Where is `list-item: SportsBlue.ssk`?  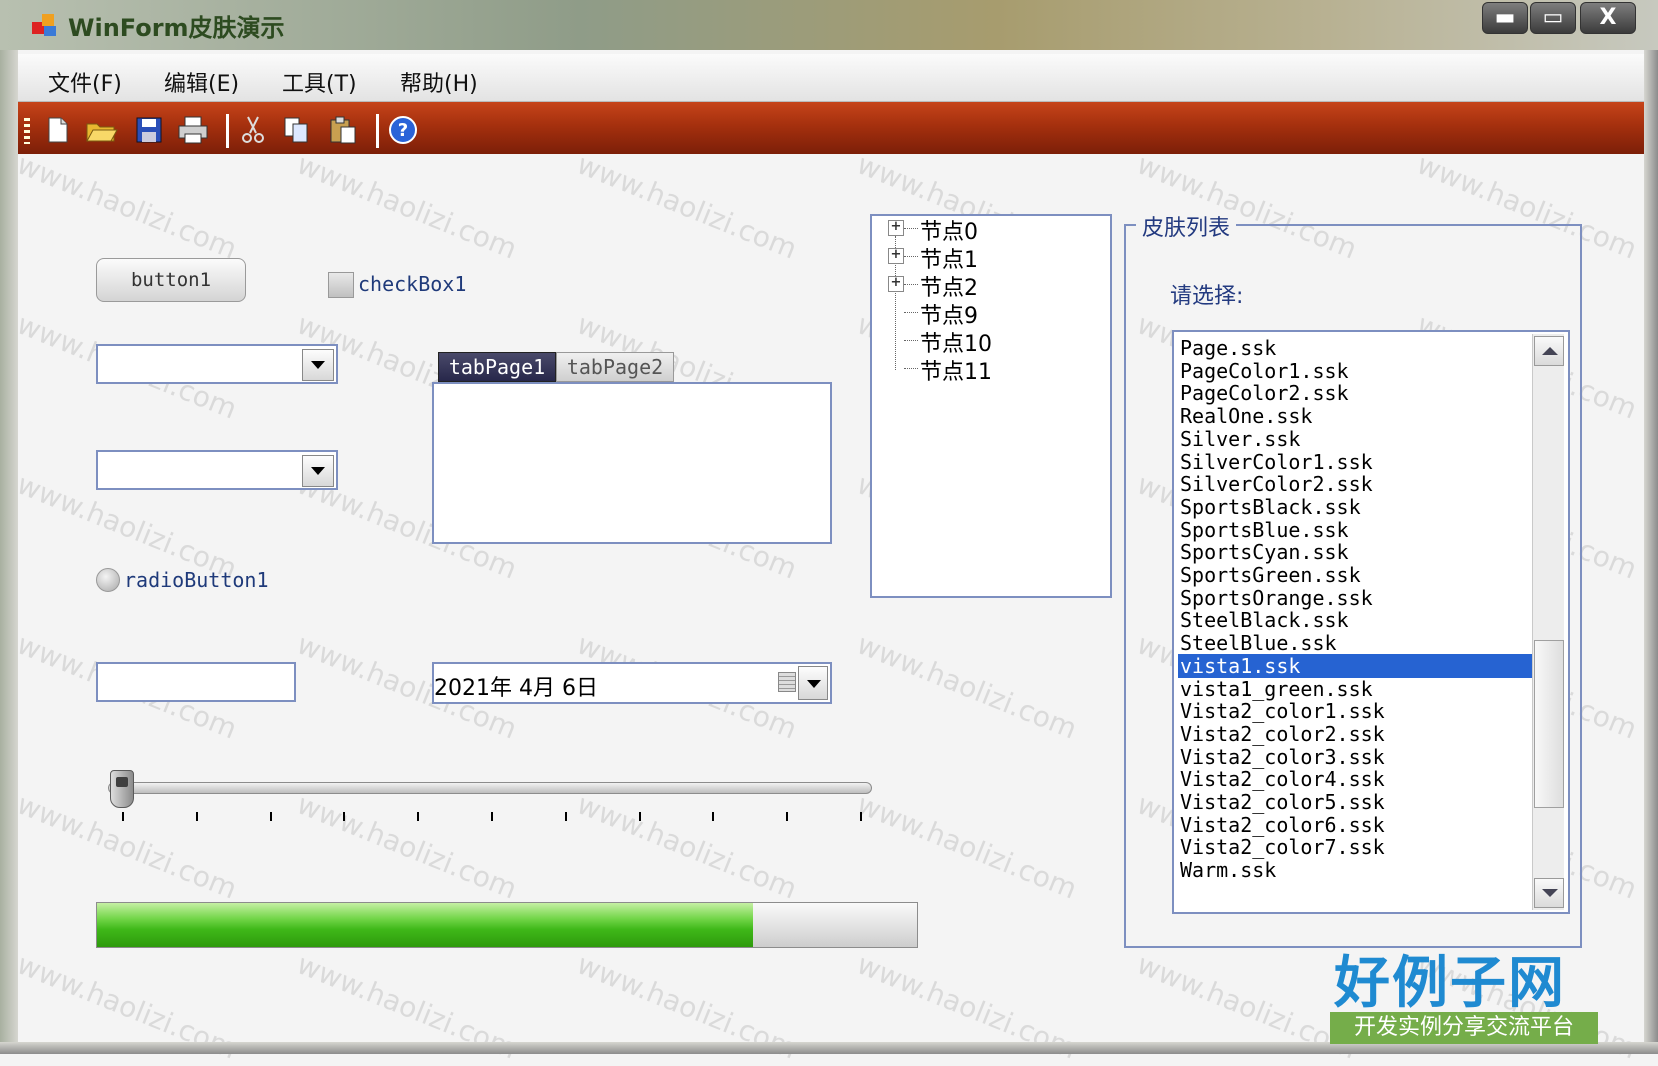
list-item: SportsBlue.ssk is located at coordinates (1357, 530).